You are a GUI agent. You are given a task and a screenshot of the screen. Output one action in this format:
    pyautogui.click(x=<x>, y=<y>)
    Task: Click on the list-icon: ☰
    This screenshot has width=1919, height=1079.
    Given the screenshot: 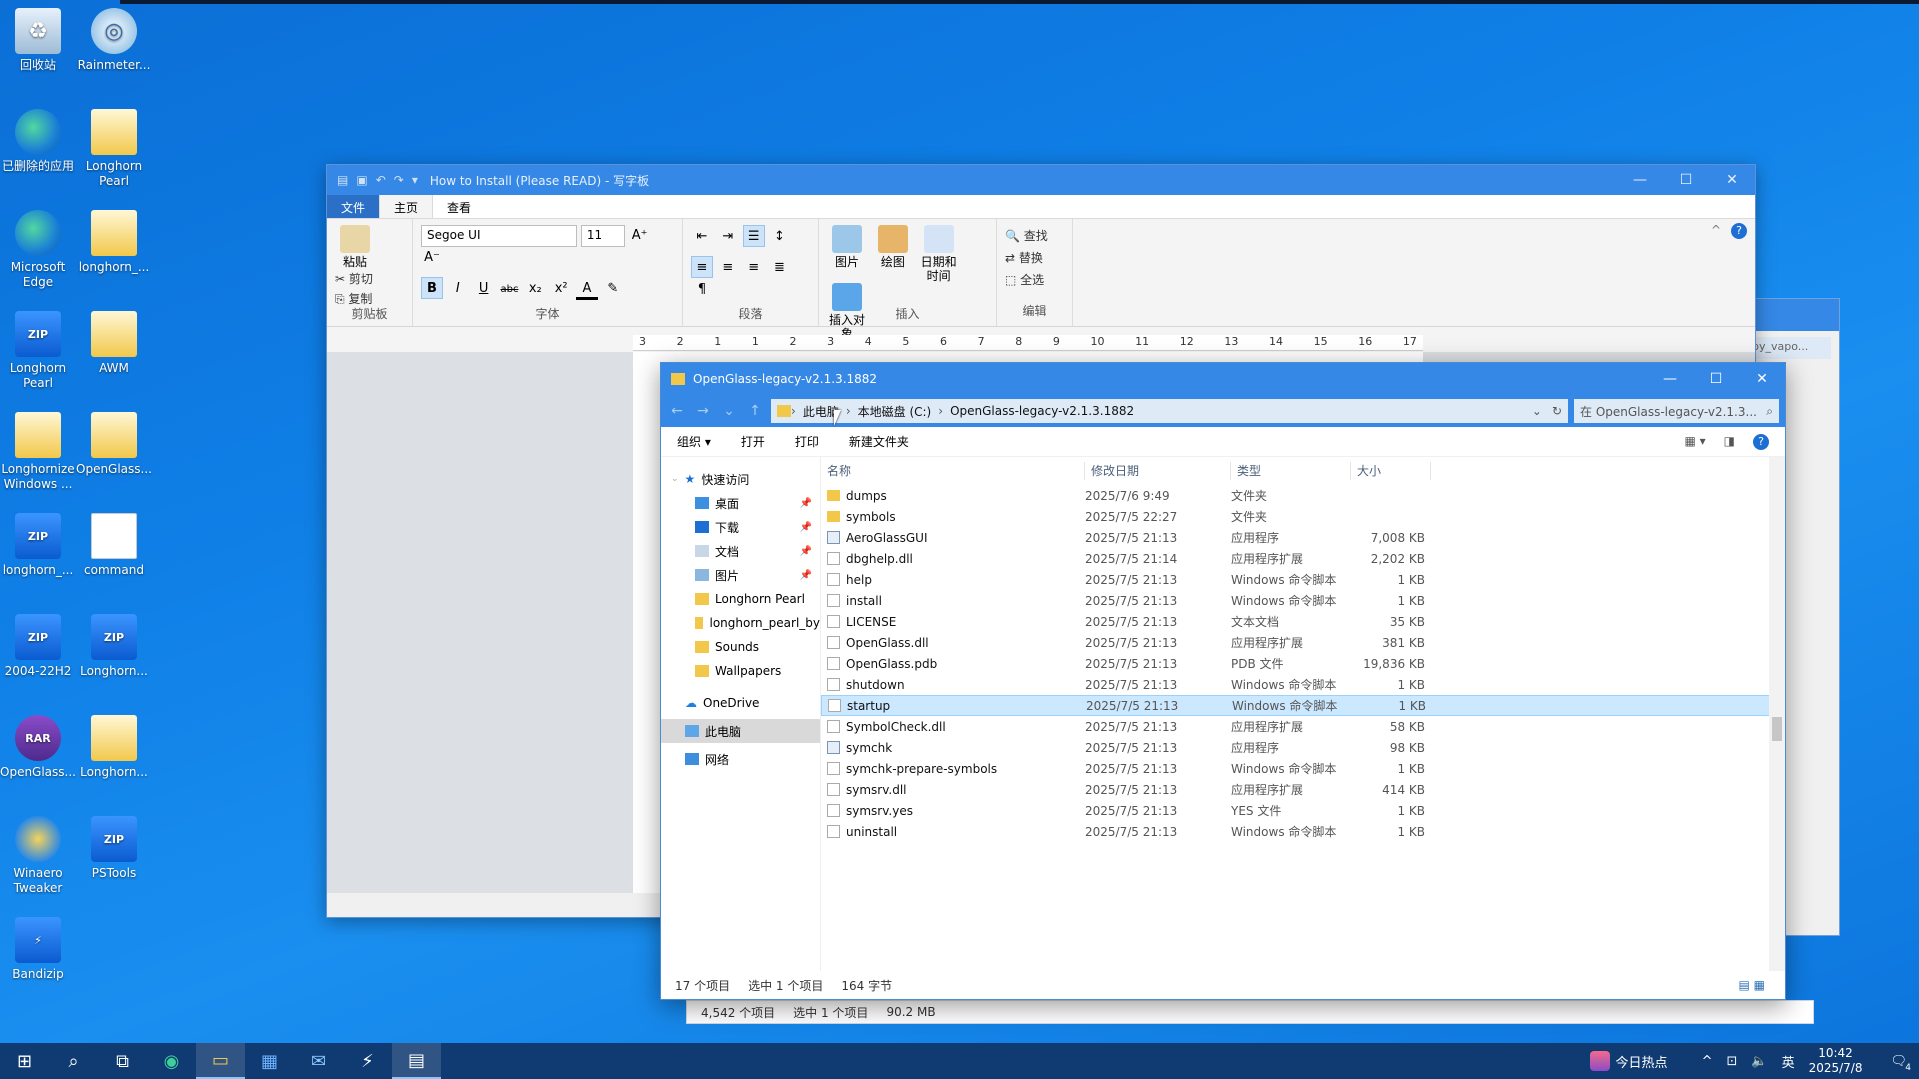 What is the action you would take?
    pyautogui.click(x=753, y=236)
    